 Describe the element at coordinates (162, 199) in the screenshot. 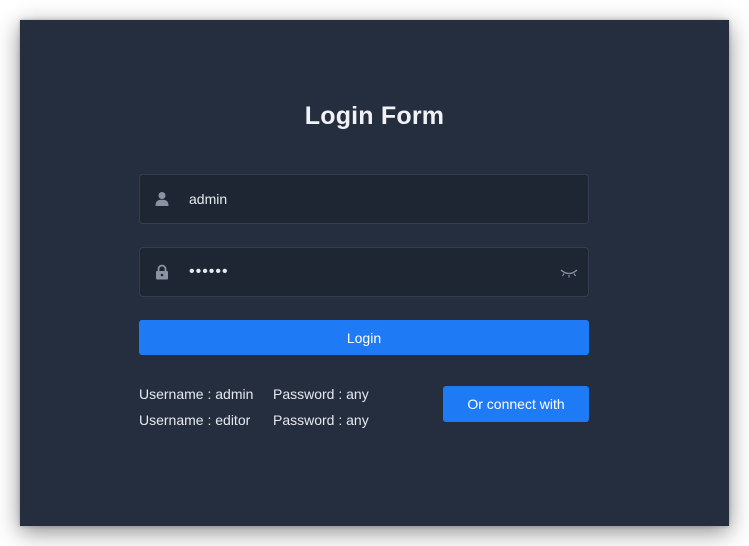

I see `user-icon` at that location.